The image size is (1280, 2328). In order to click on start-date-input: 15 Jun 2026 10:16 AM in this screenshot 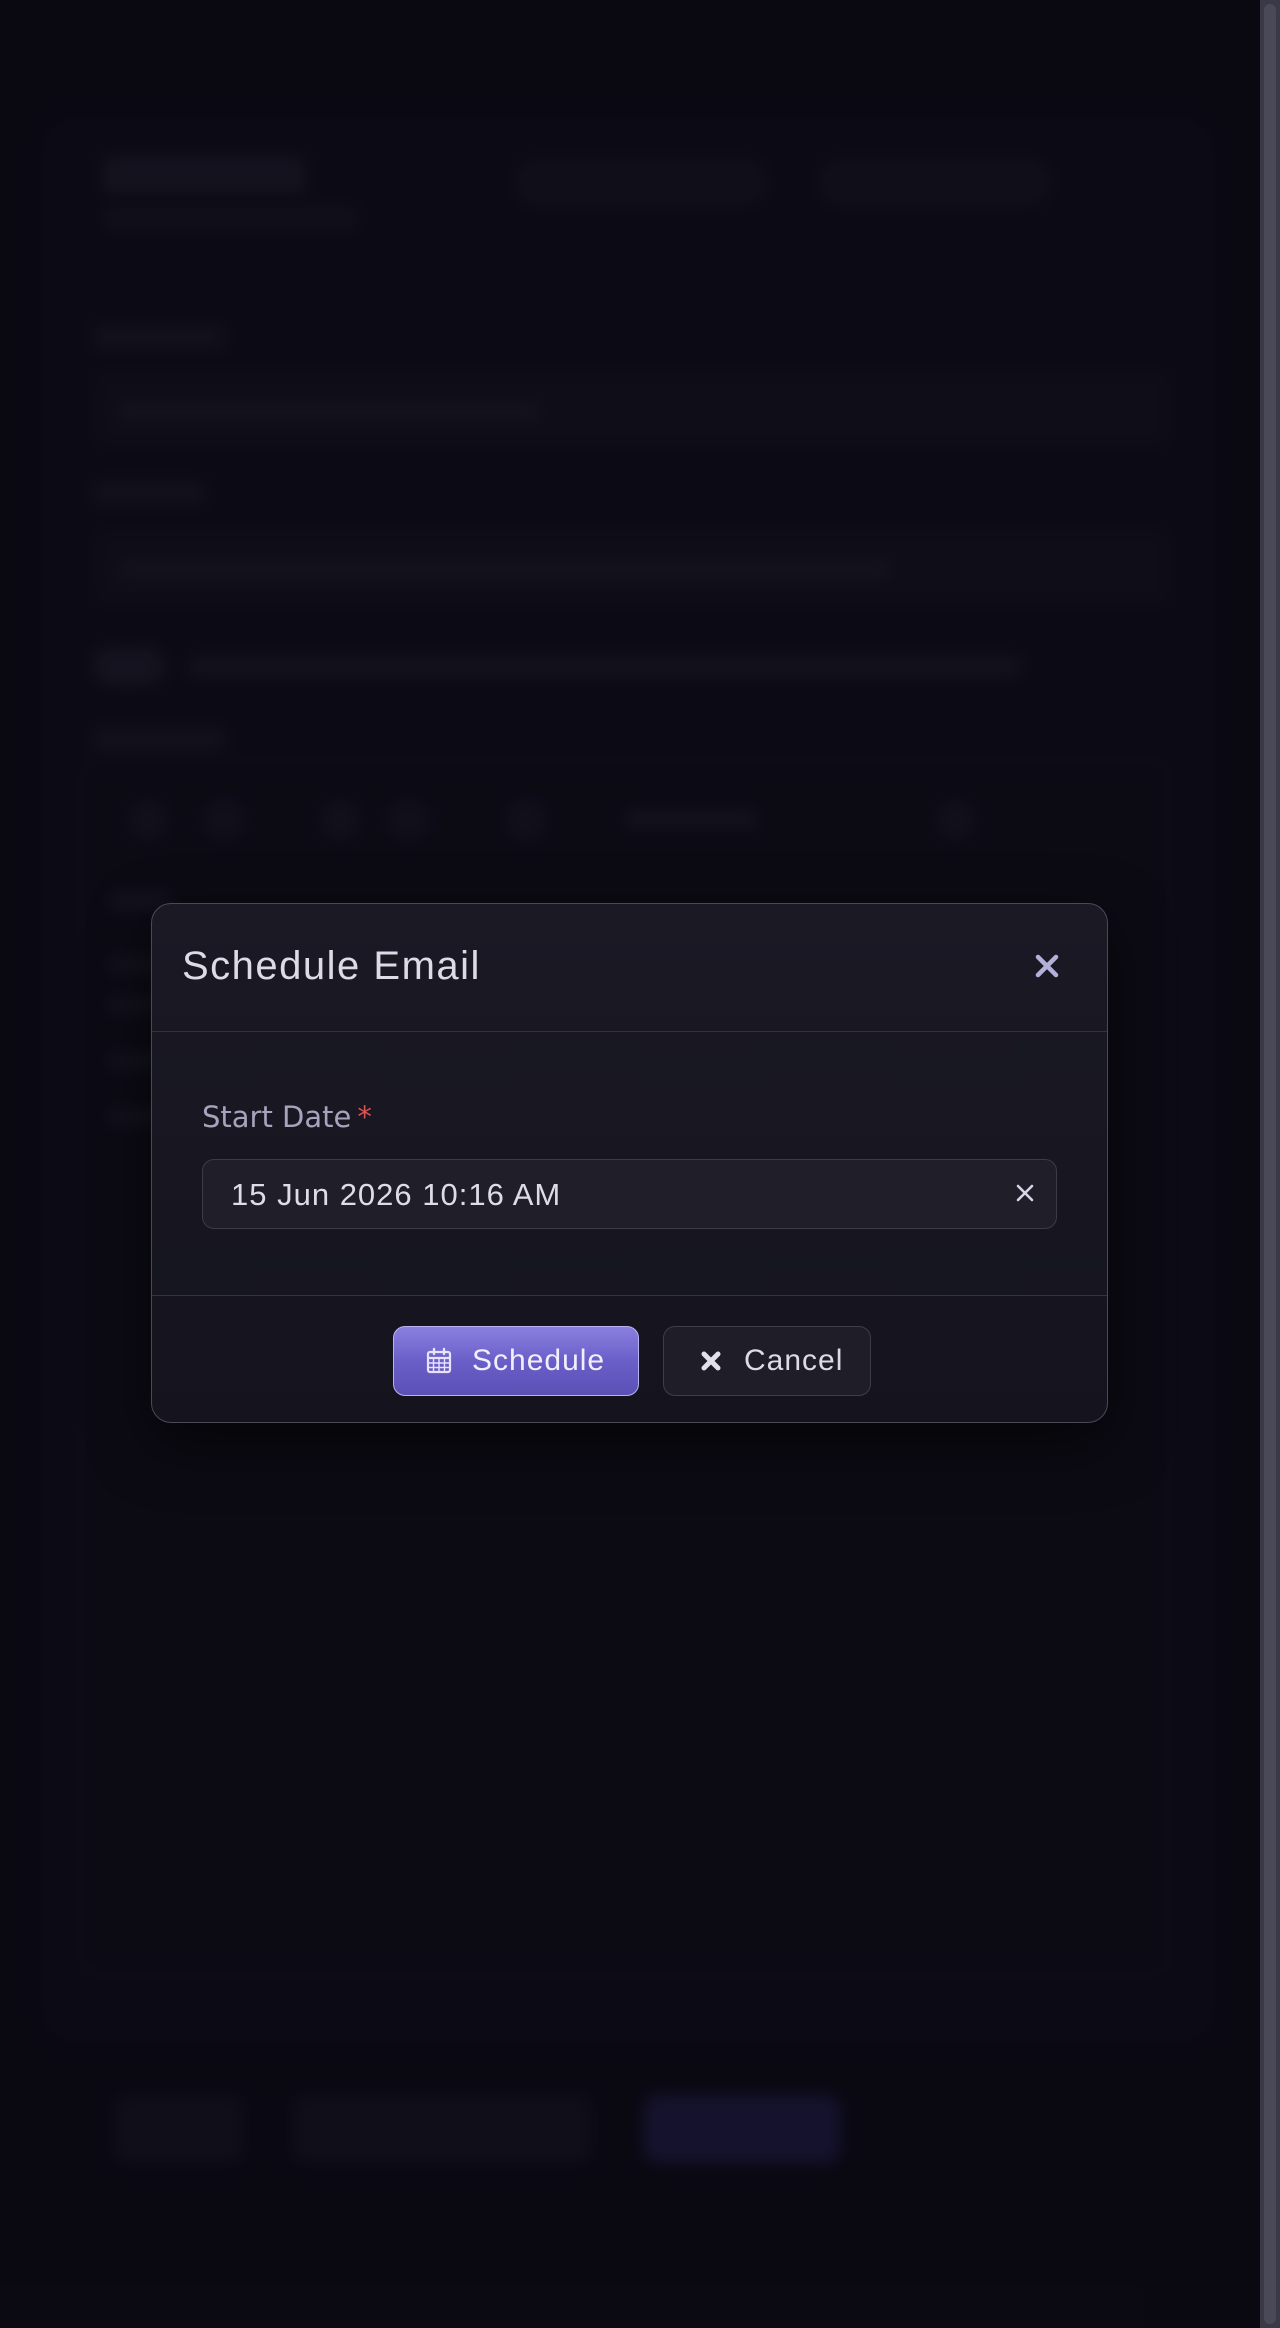, I will do `click(629, 1194)`.